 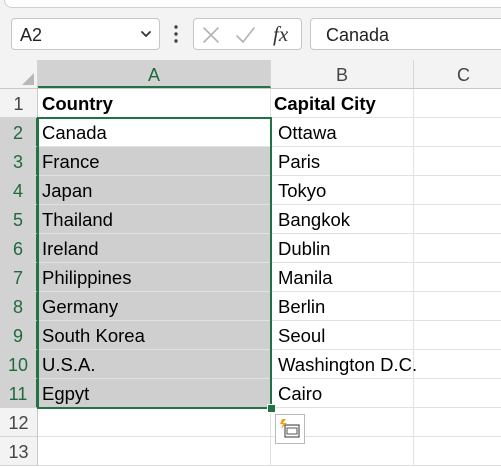 What do you see at coordinates (19, 132) in the screenshot?
I see `row-header: 2` at bounding box center [19, 132].